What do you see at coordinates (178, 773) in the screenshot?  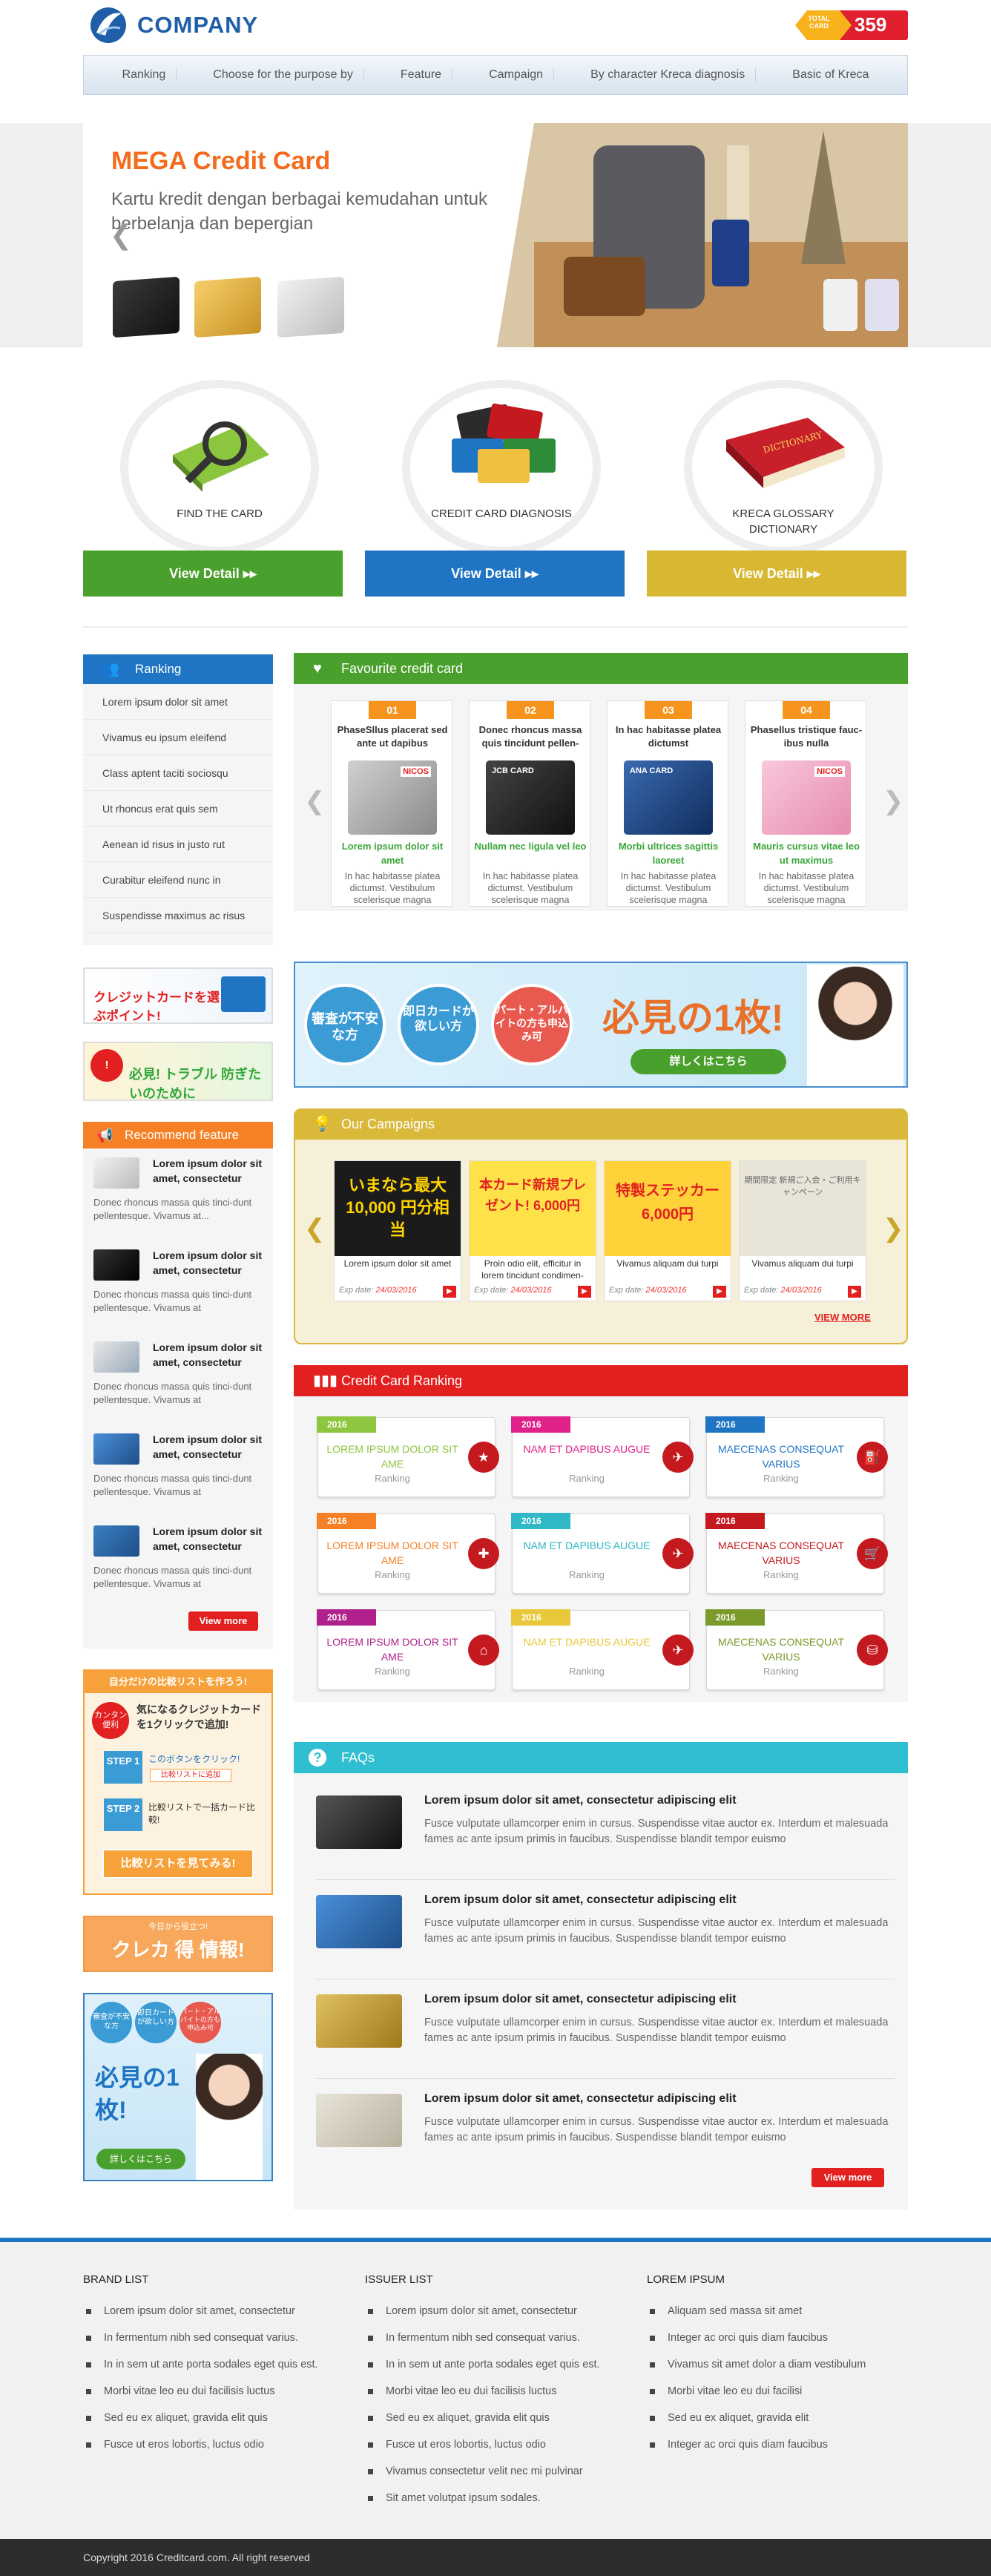 I see `sidebar-ranking-item: Class aptent taciti sociosqu` at bounding box center [178, 773].